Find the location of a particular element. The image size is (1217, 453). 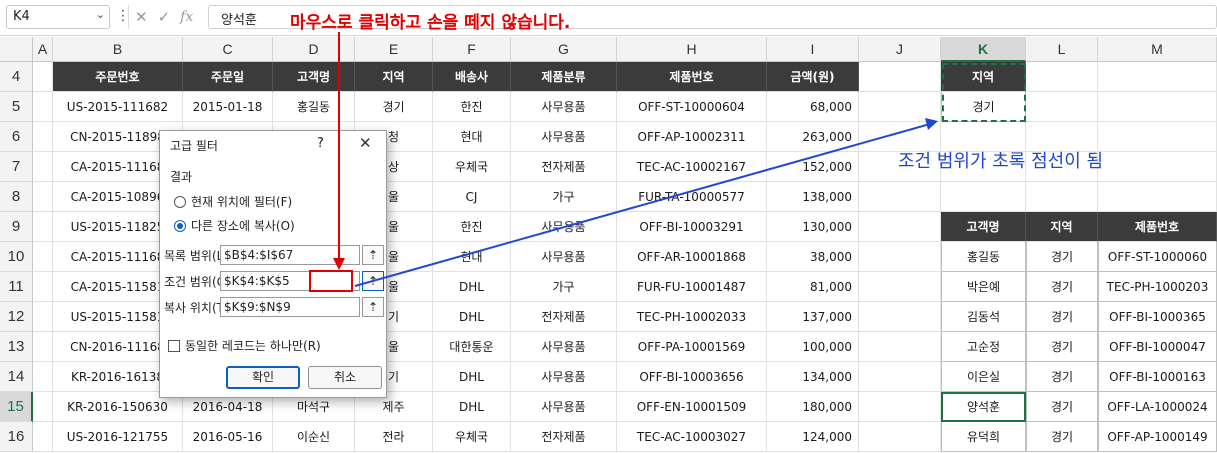

table-cell: 이순신 is located at coordinates (314, 437).